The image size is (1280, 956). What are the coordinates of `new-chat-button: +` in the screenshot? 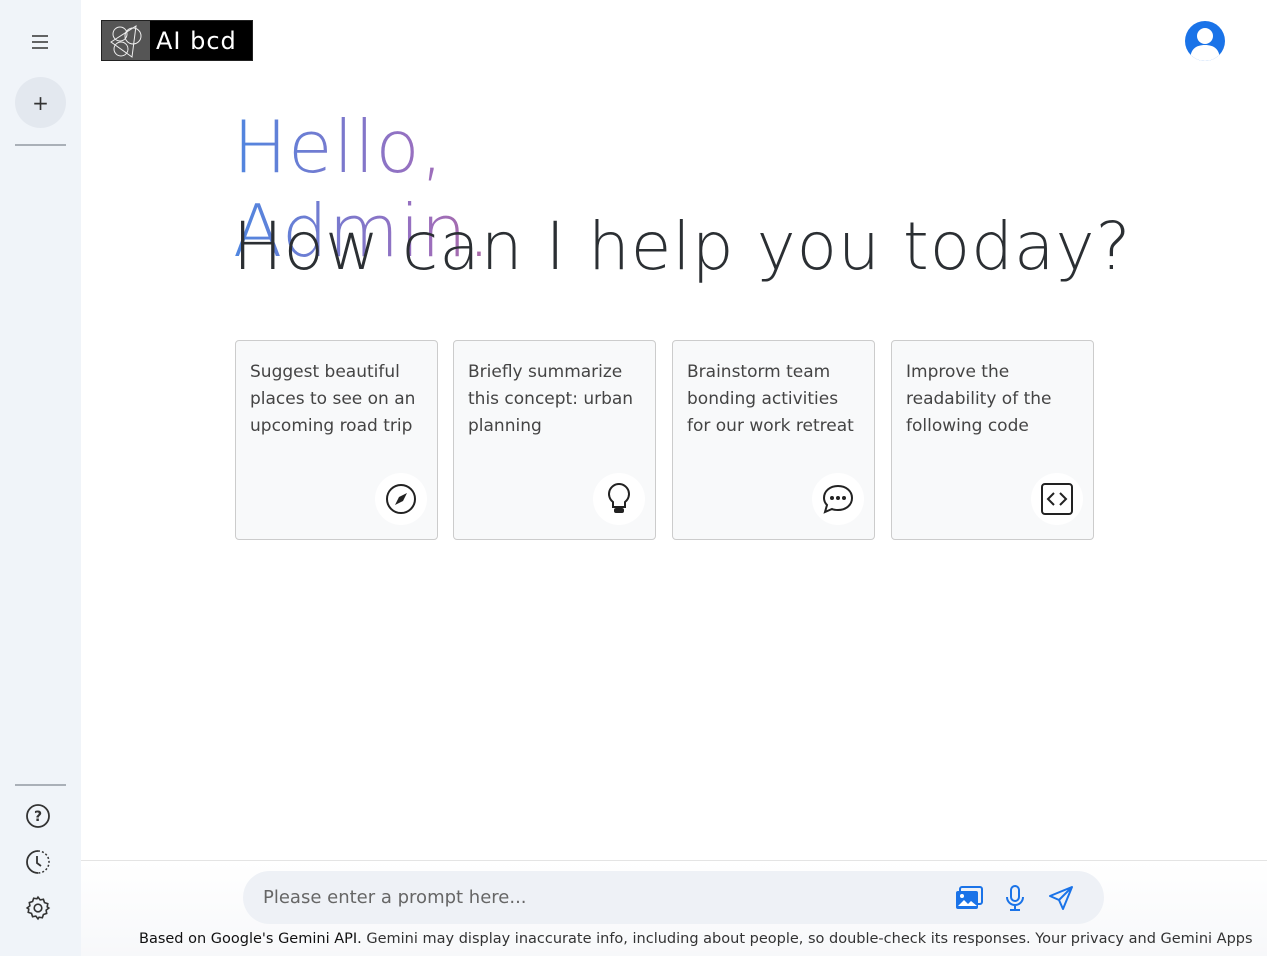 It's located at (40, 102).